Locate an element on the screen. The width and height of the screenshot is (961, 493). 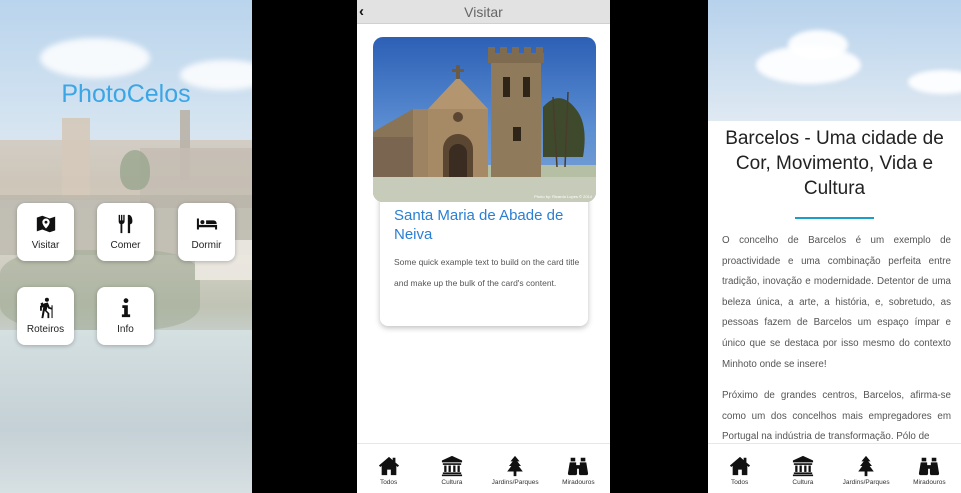
tile-label: Comer is located at coordinates (125, 245).